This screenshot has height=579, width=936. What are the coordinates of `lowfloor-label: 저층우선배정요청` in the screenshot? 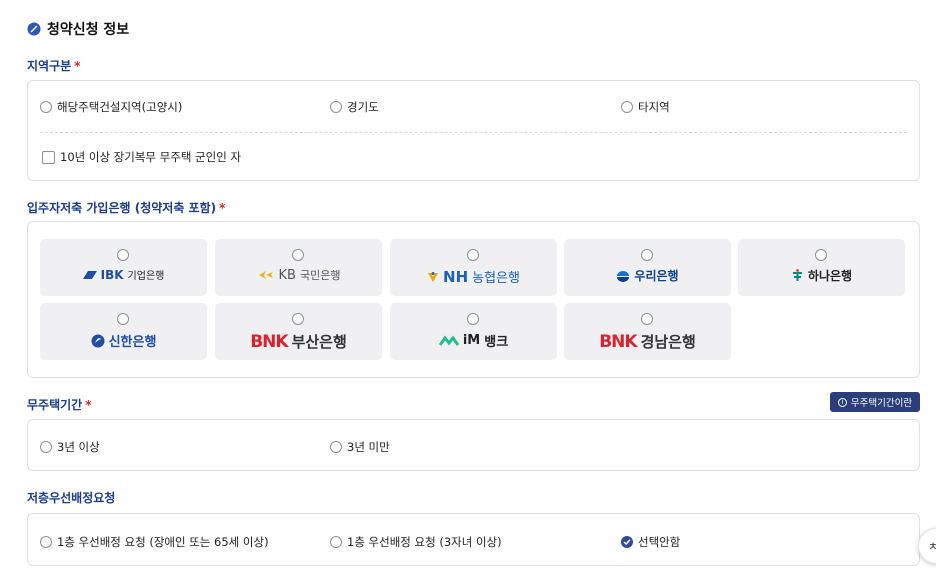 It's located at (71, 498).